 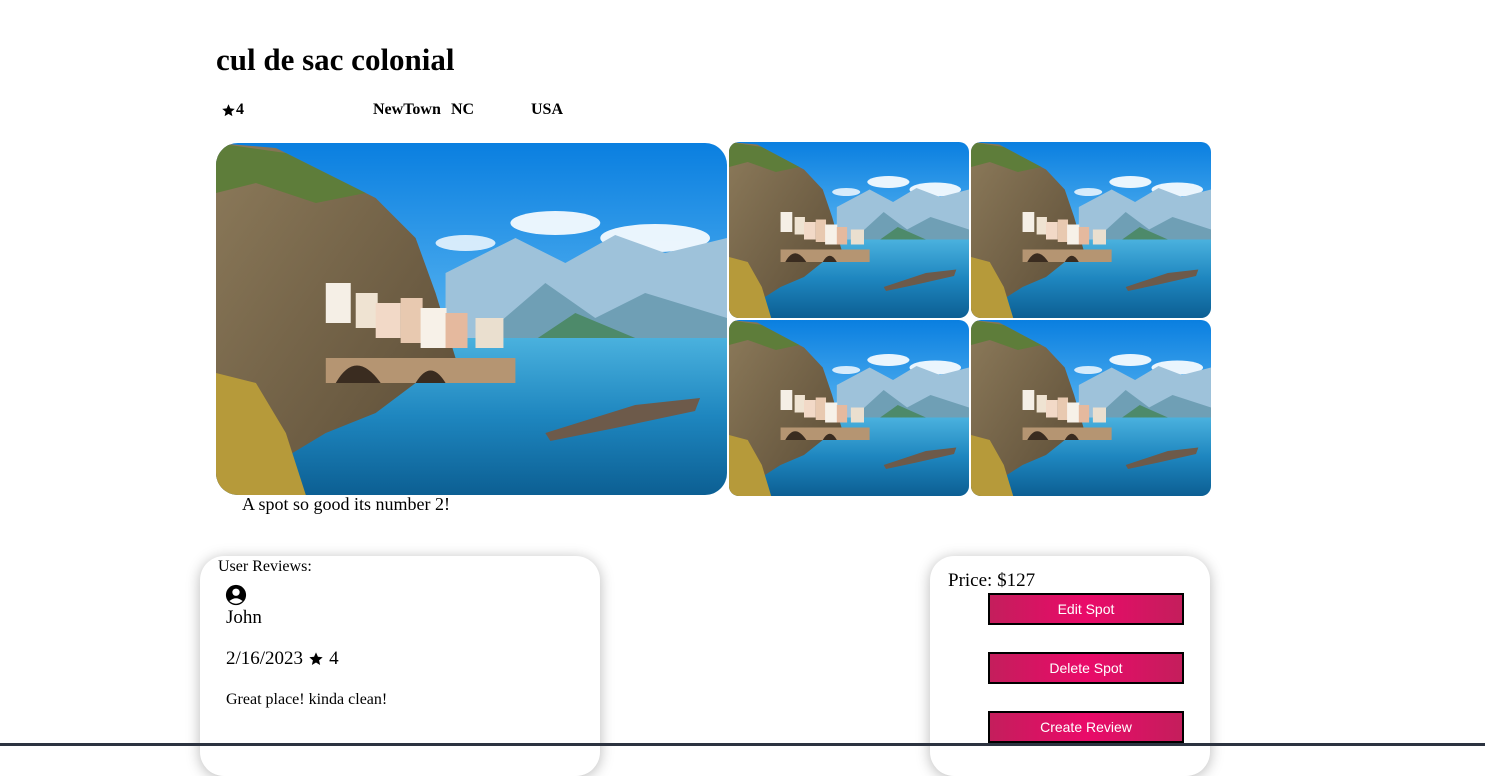 I want to click on spot-description: A spot so good its number 2!, so click(x=346, y=504).